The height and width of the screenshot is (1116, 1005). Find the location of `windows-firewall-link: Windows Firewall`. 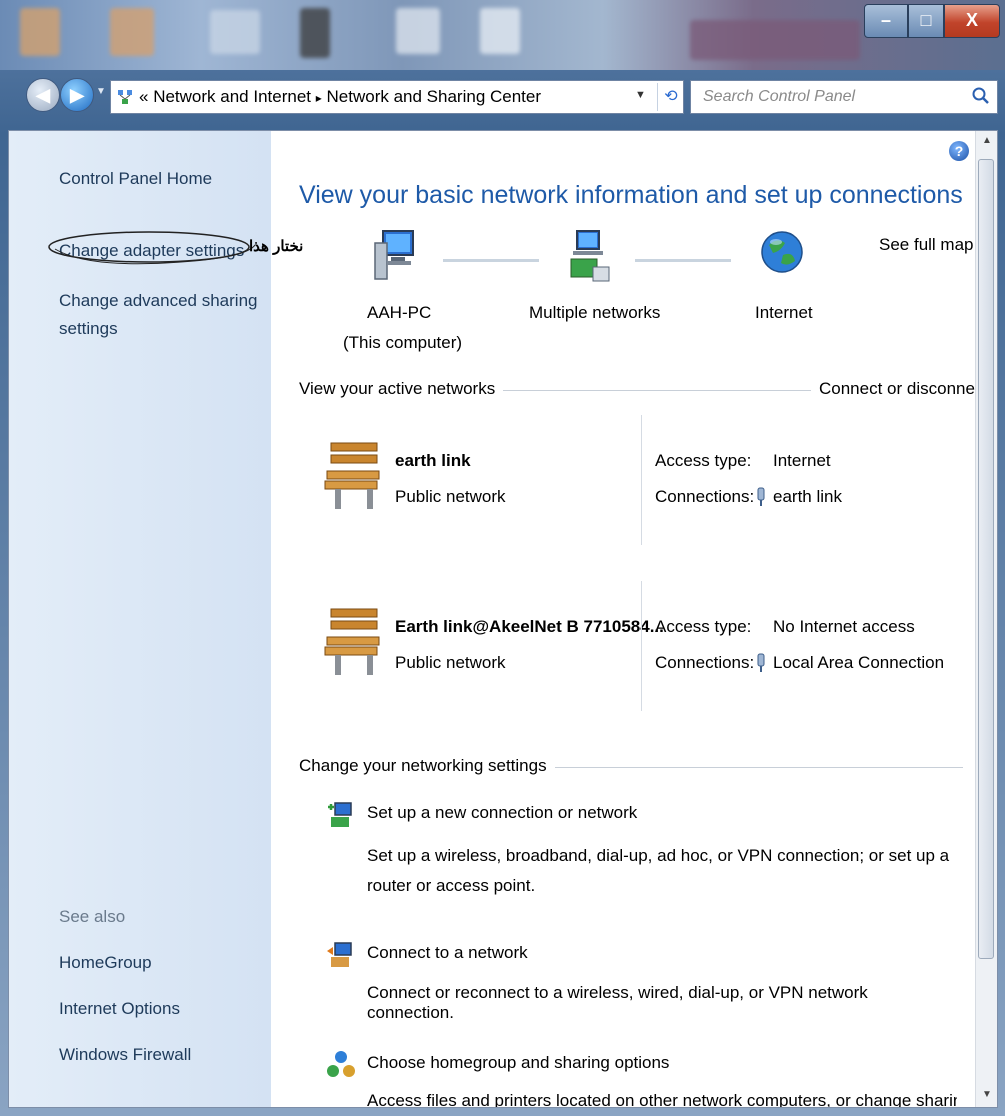

windows-firewall-link: Windows Firewall is located at coordinates (125, 1055).